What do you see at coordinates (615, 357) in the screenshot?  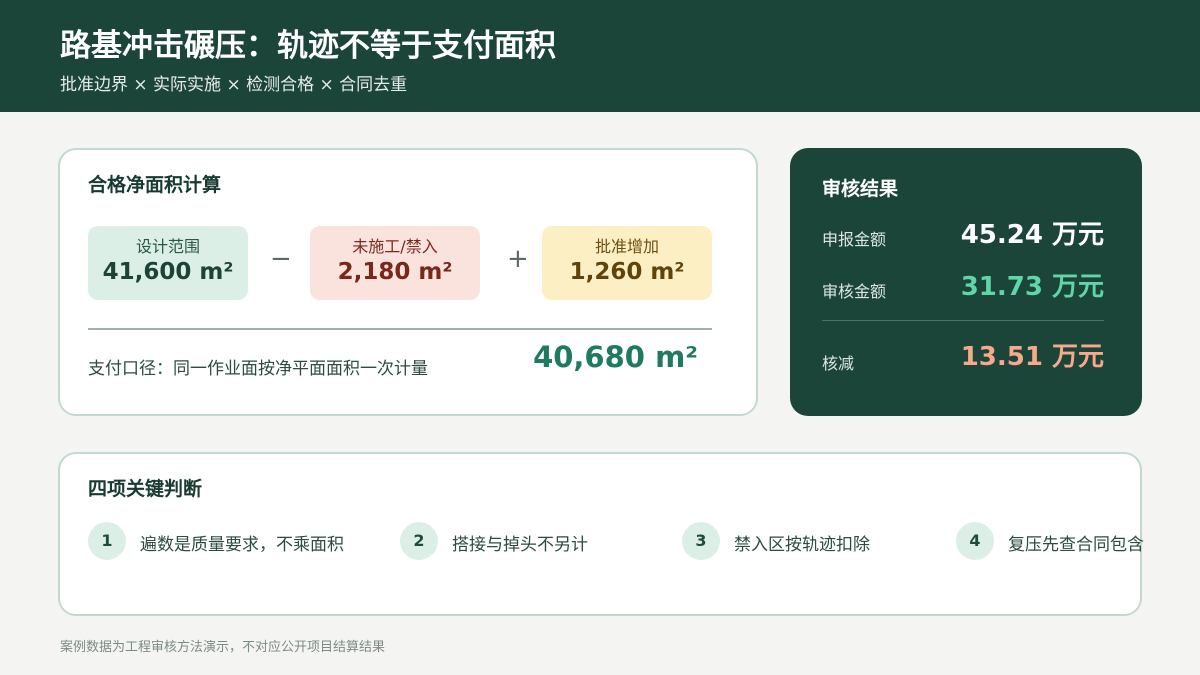 I see `payment-area-value: 40,680 m²` at bounding box center [615, 357].